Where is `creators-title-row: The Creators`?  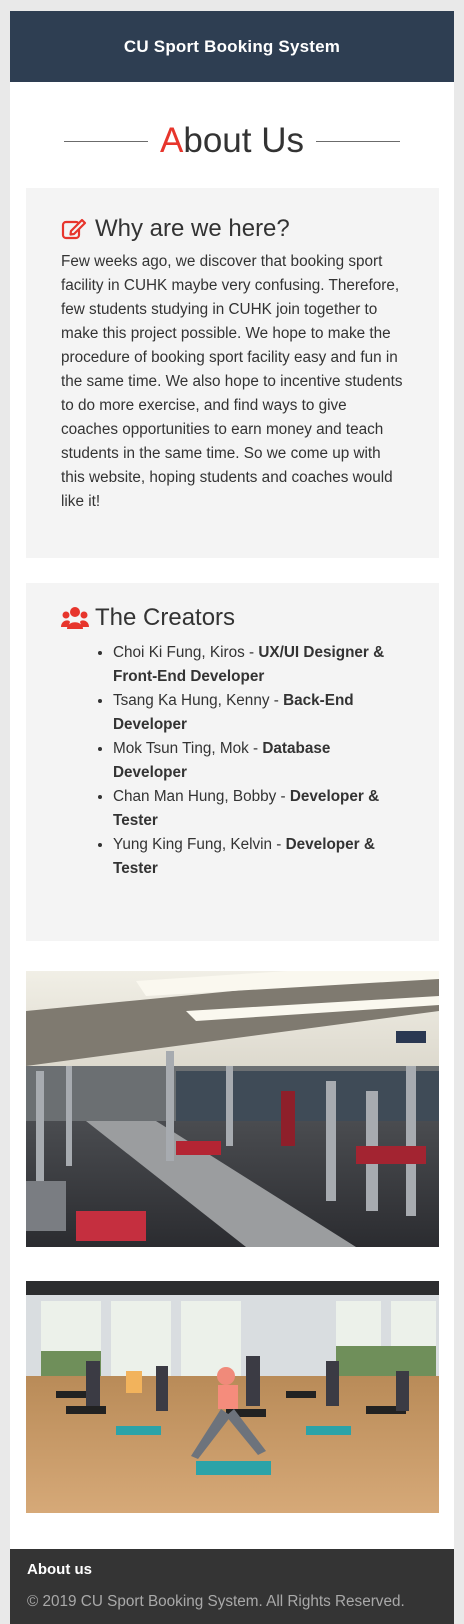 creators-title-row: The Creators is located at coordinates (148, 618).